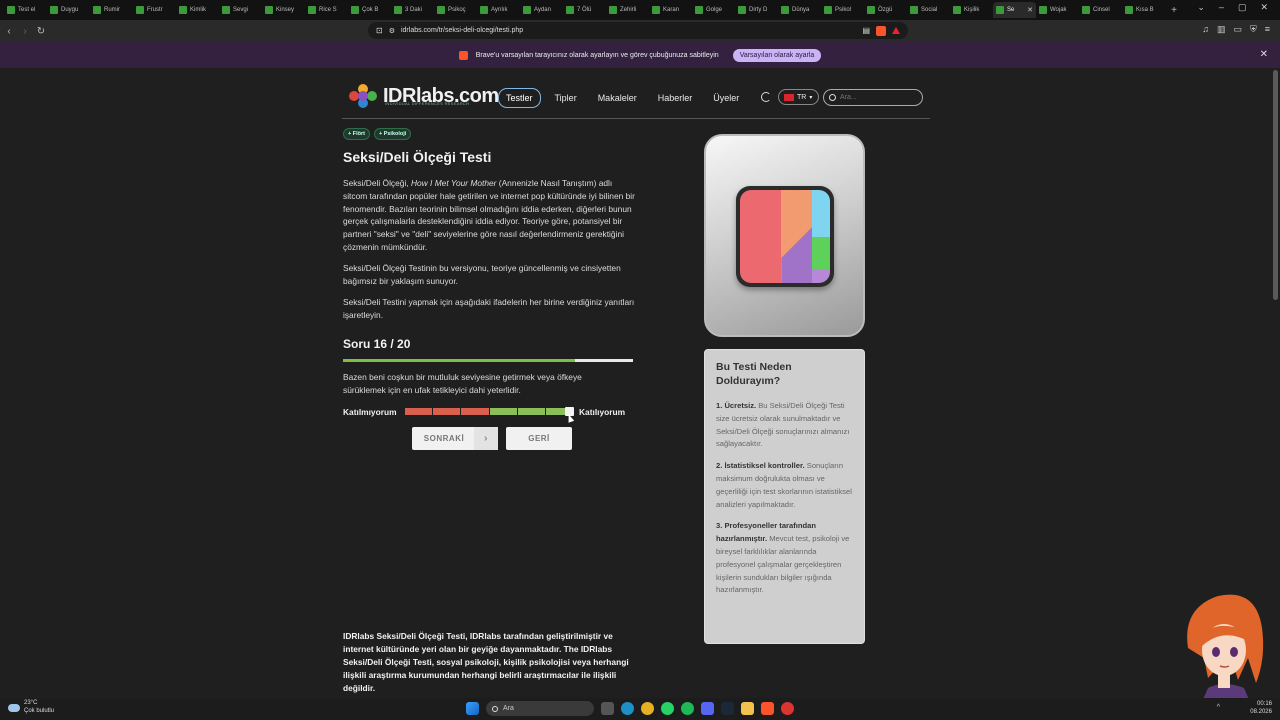  I want to click on reader-icon: ▤, so click(866, 30).